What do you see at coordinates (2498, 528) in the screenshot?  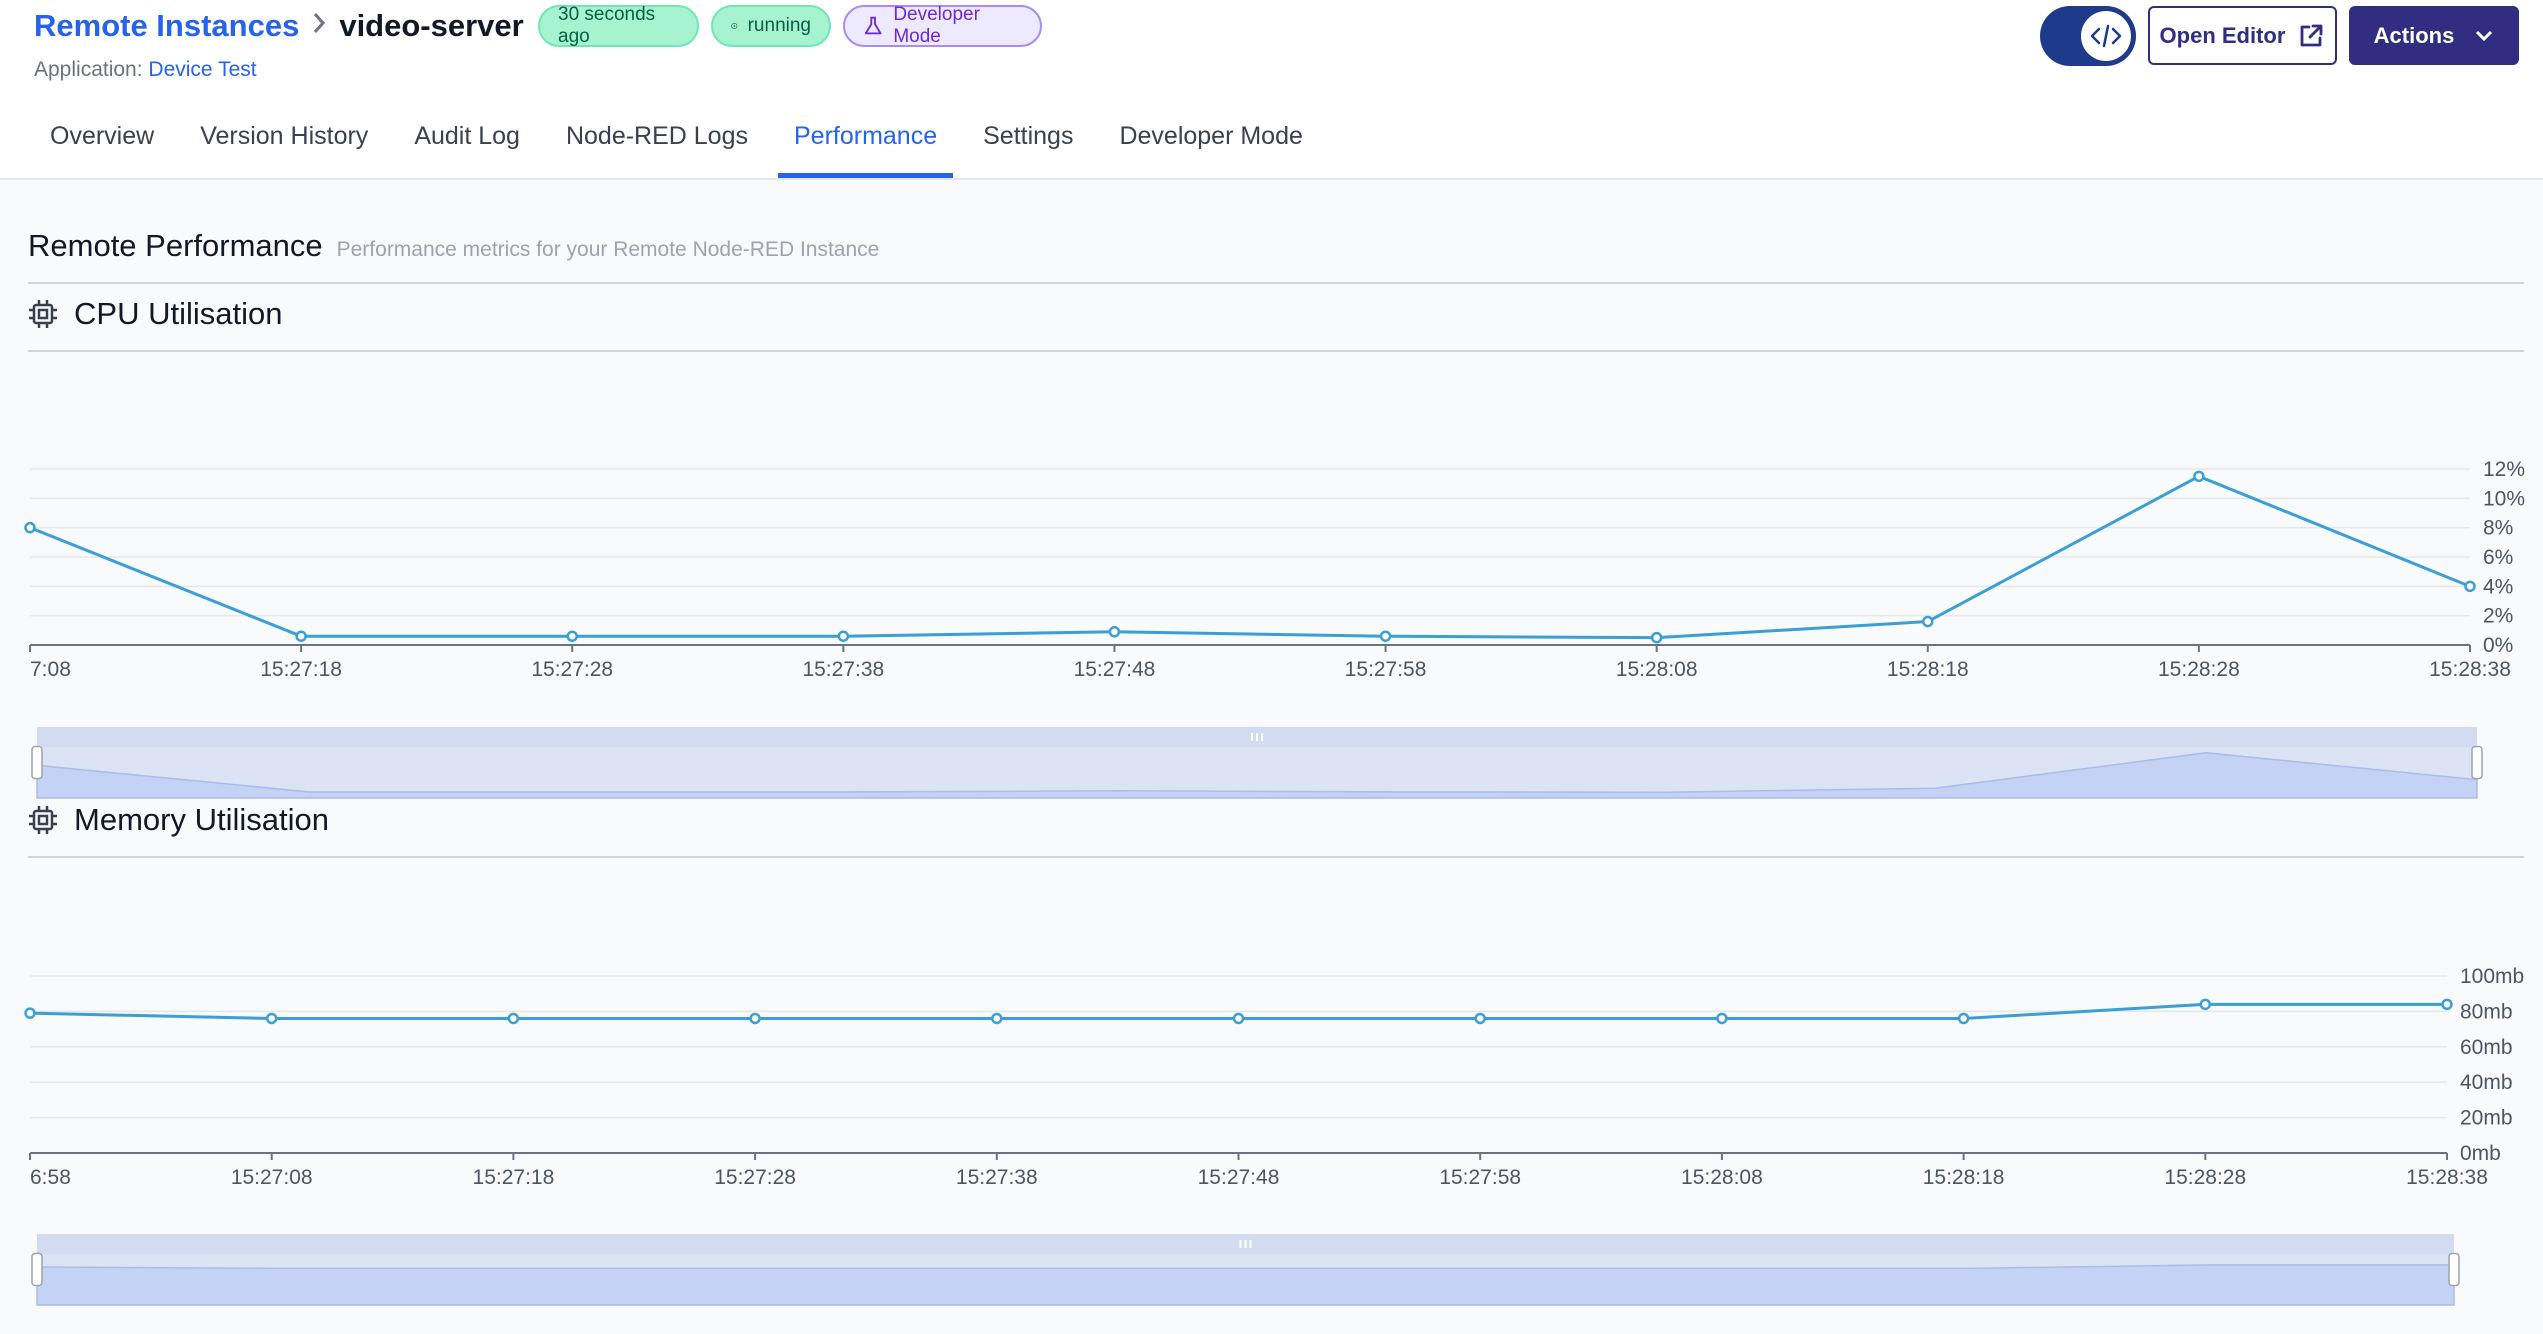 I see `cpu-y-tick-label: 8%` at bounding box center [2498, 528].